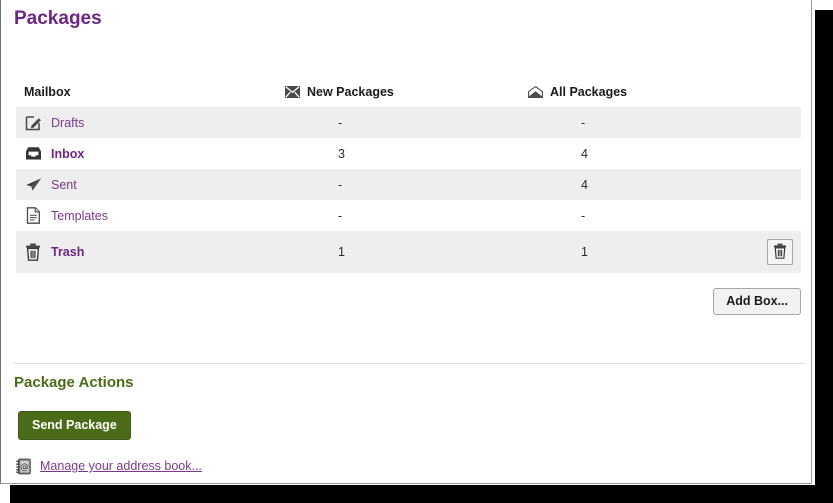 The image size is (833, 503). What do you see at coordinates (68, 122) in the screenshot?
I see `mailbox-label: Drafts` at bounding box center [68, 122].